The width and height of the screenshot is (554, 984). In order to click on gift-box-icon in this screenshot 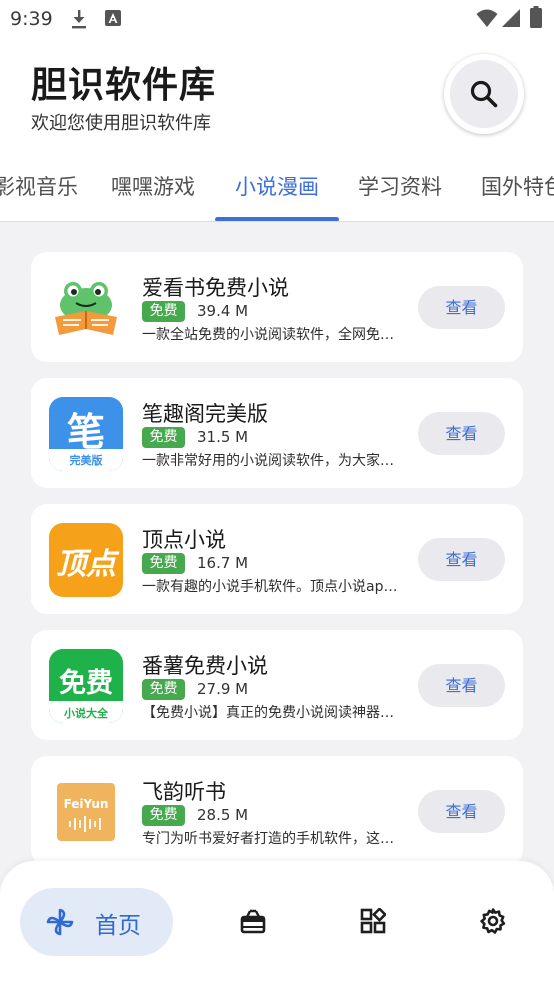, I will do `click(253, 921)`.